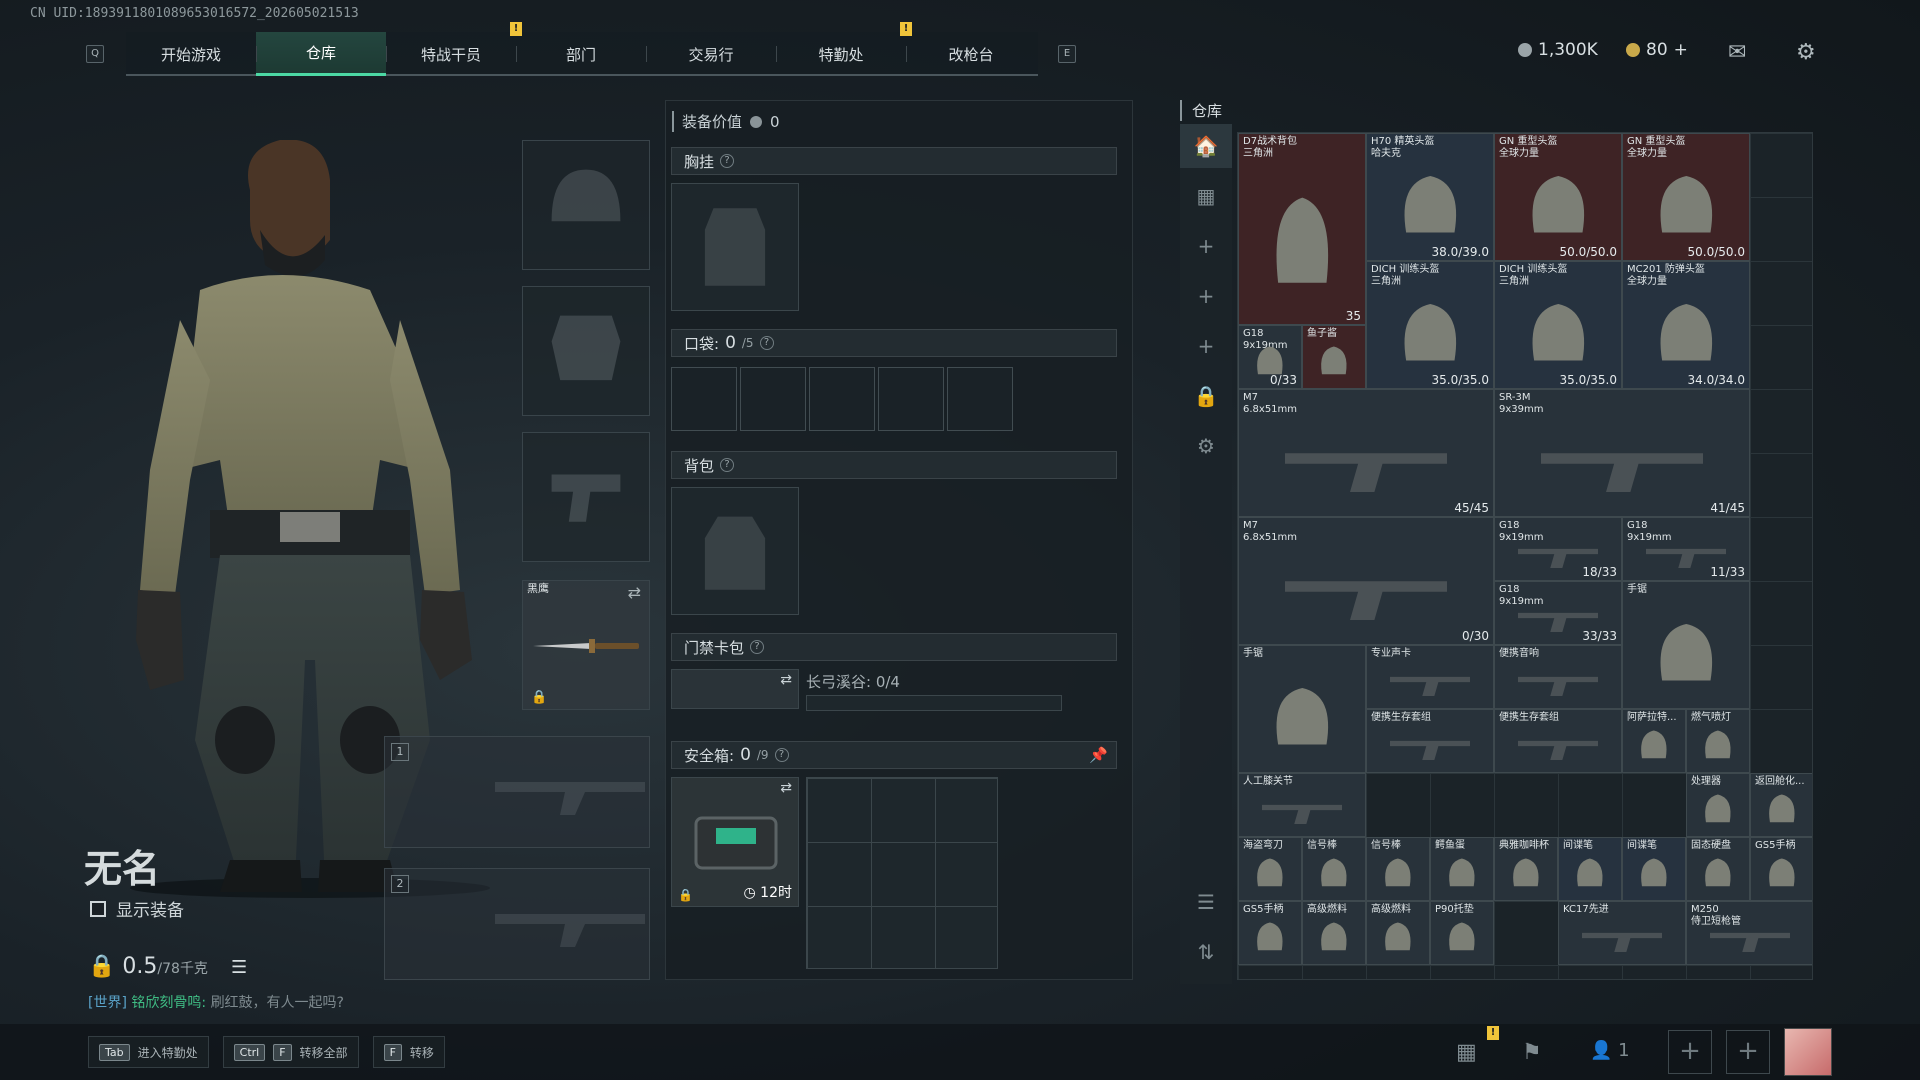 This screenshot has height=1080, width=1920. What do you see at coordinates (711, 54) in the screenshot?
I see `nav-tab: 交易行` at bounding box center [711, 54].